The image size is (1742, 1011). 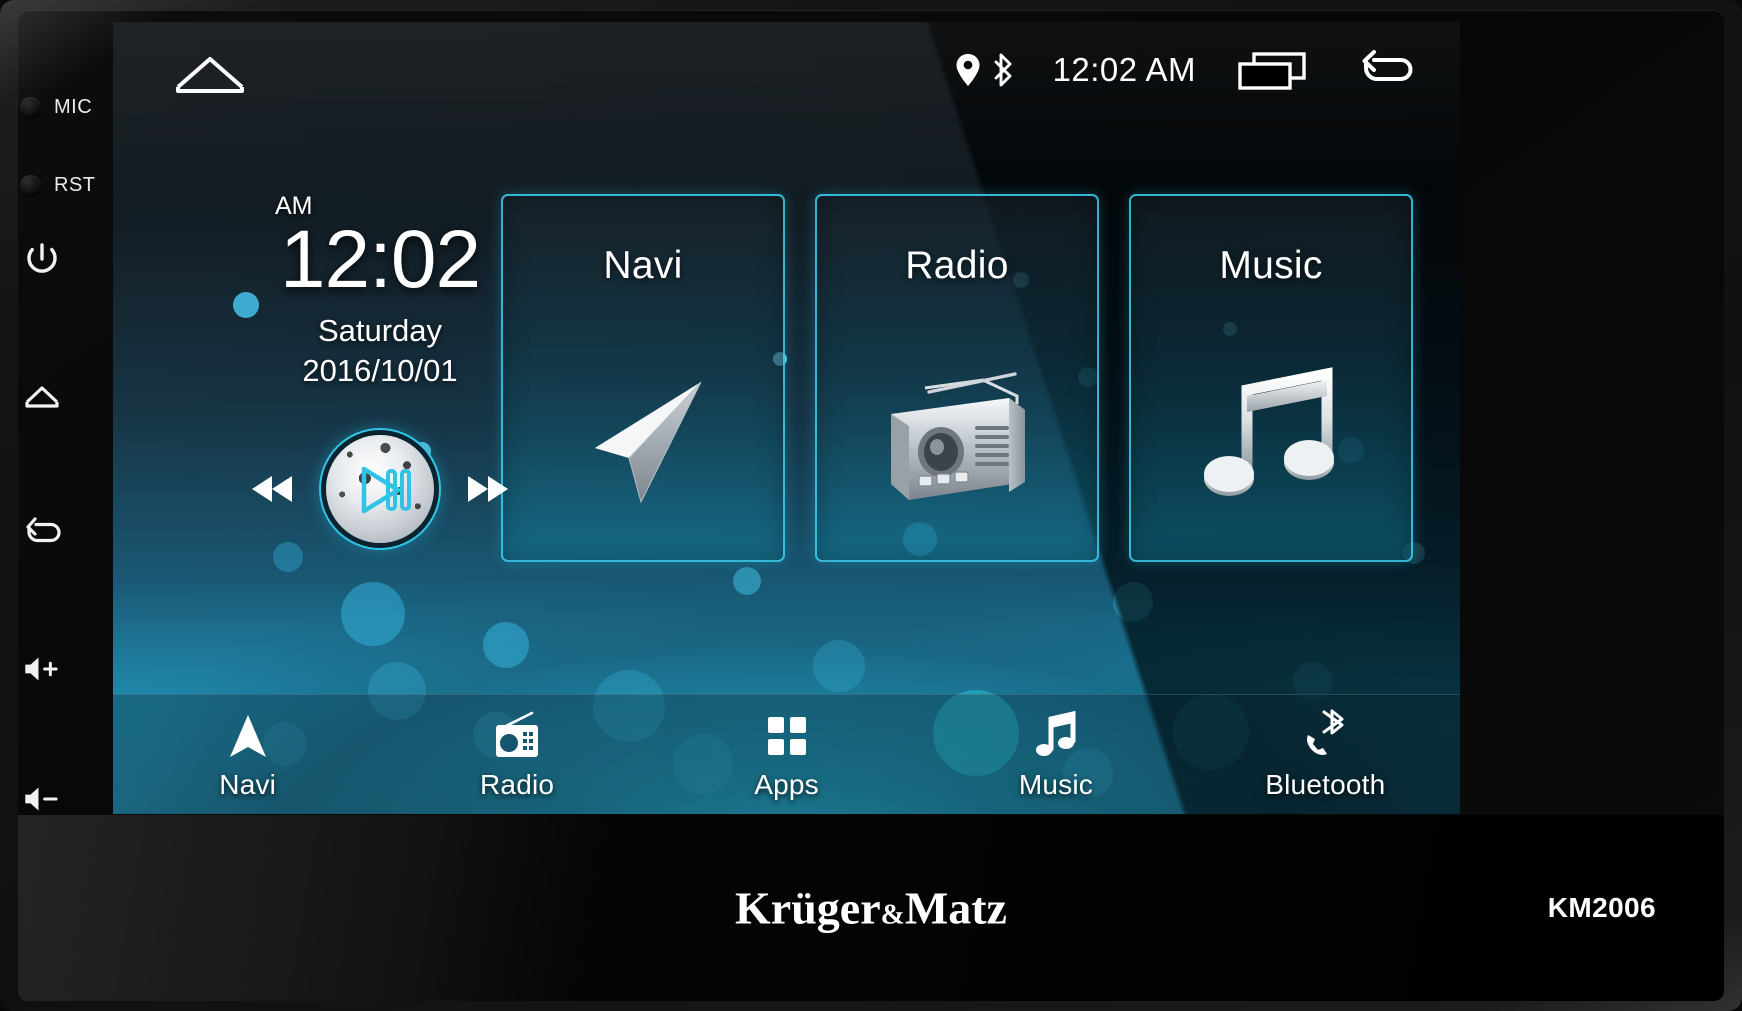 What do you see at coordinates (42, 669) in the screenshot?
I see `volume-up-icon` at bounding box center [42, 669].